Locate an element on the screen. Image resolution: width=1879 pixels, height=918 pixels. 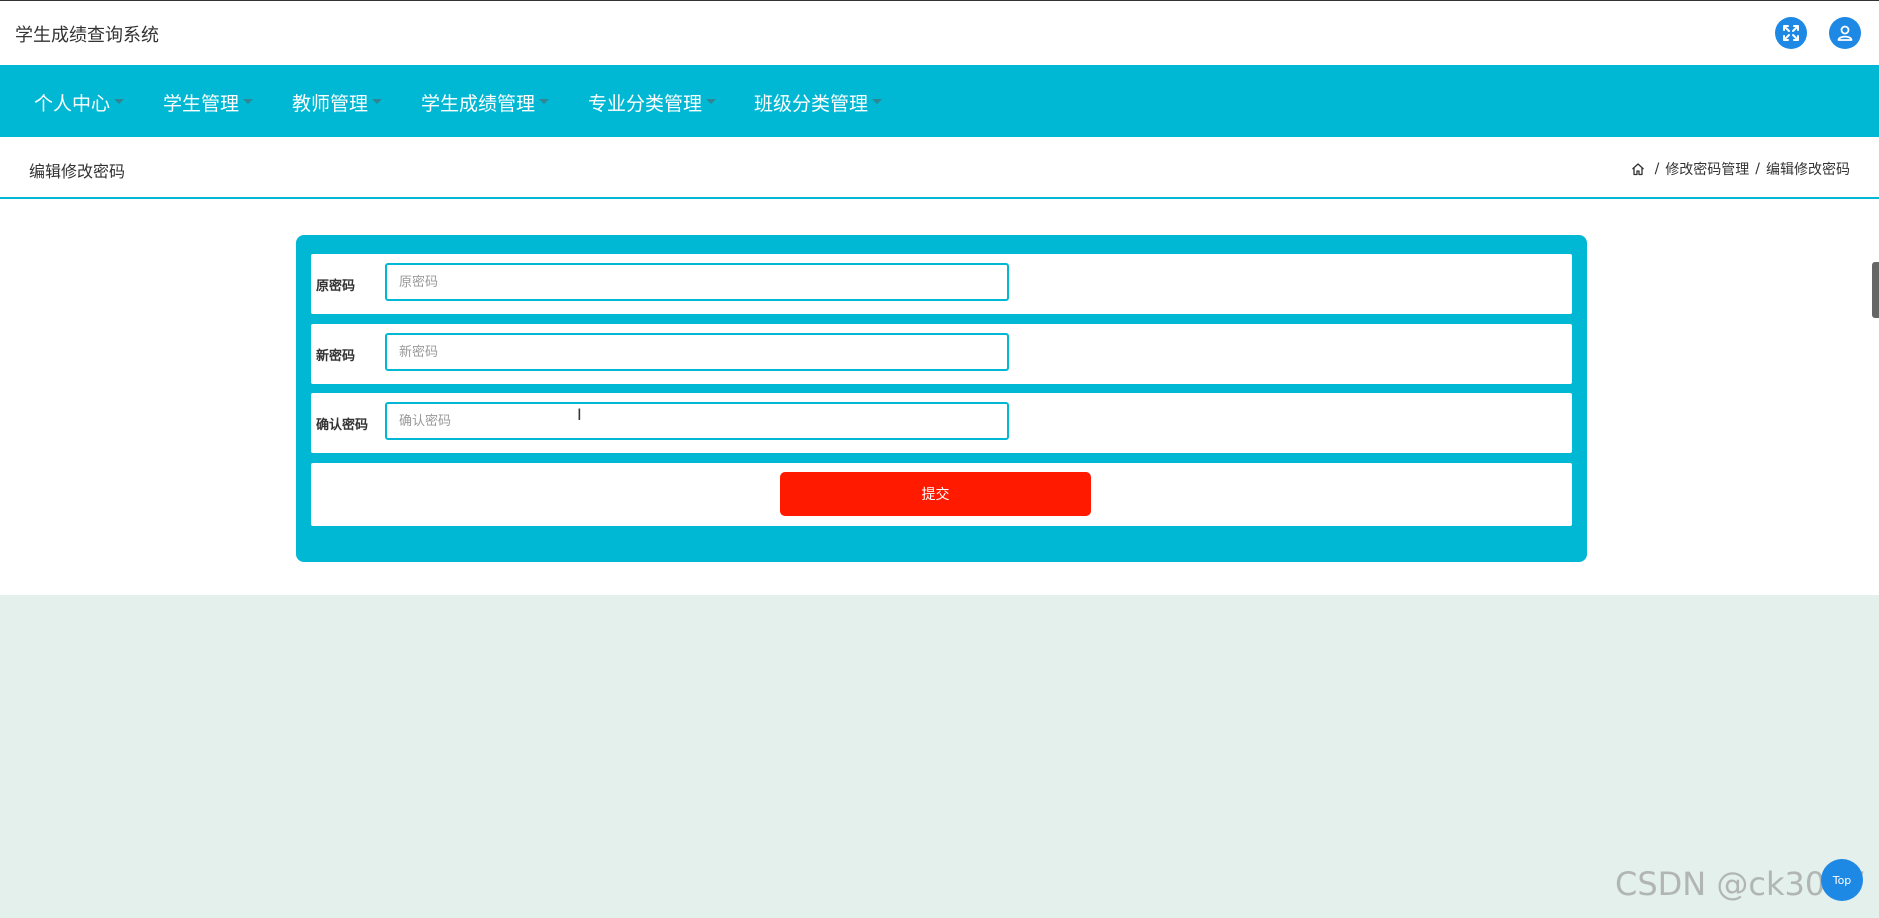
confirm-password-label: 确认密码 is located at coordinates (342, 425).